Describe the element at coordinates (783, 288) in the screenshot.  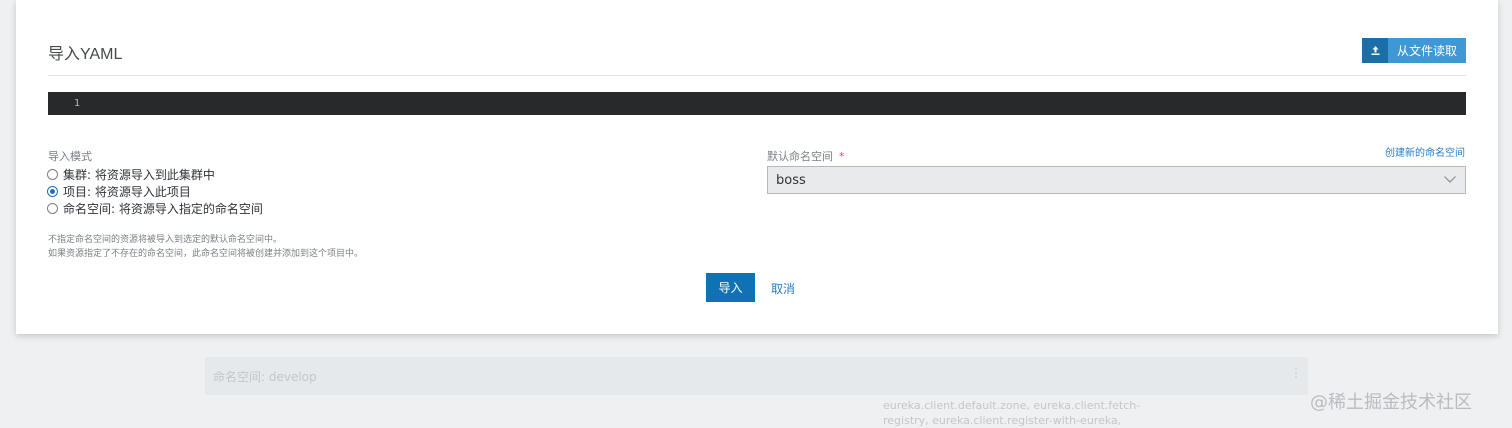
I see `cancel-link: 取消` at that location.